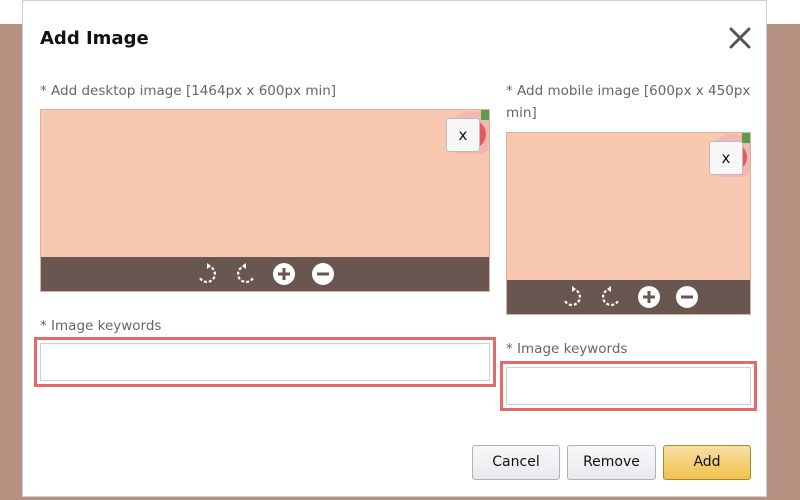  Describe the element at coordinates (707, 462) in the screenshot. I see `add-button: Add` at that location.